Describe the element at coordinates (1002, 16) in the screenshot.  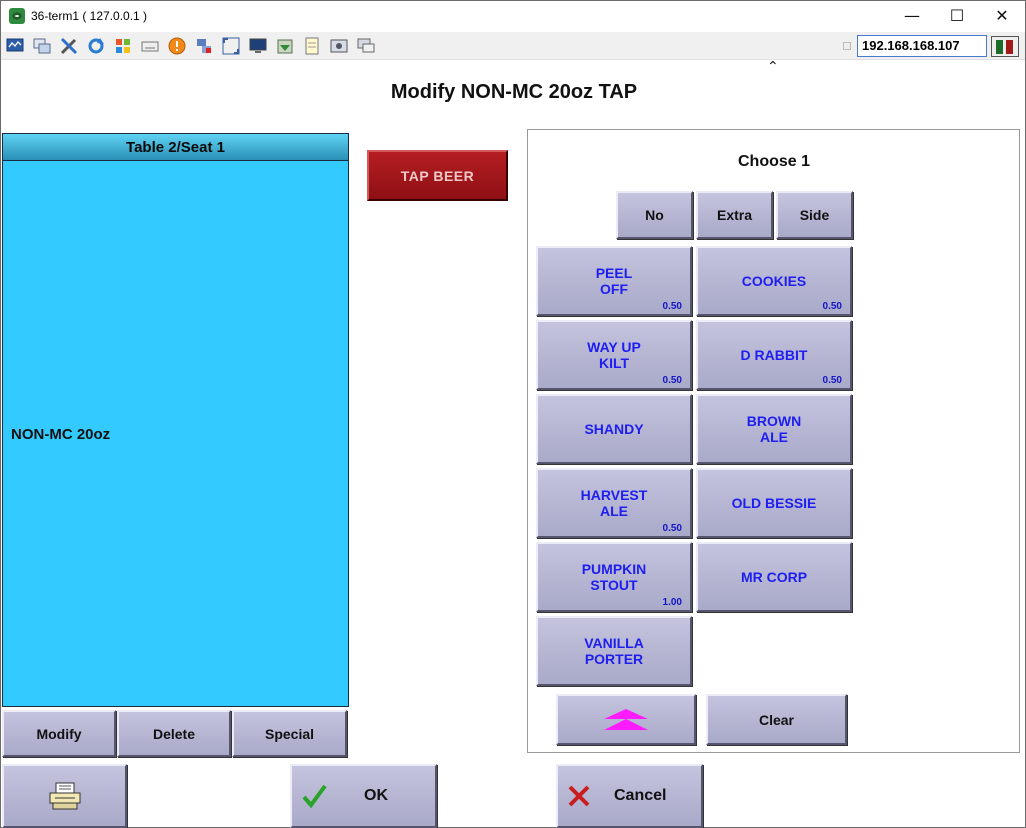
I see `close-button: ✕` at that location.